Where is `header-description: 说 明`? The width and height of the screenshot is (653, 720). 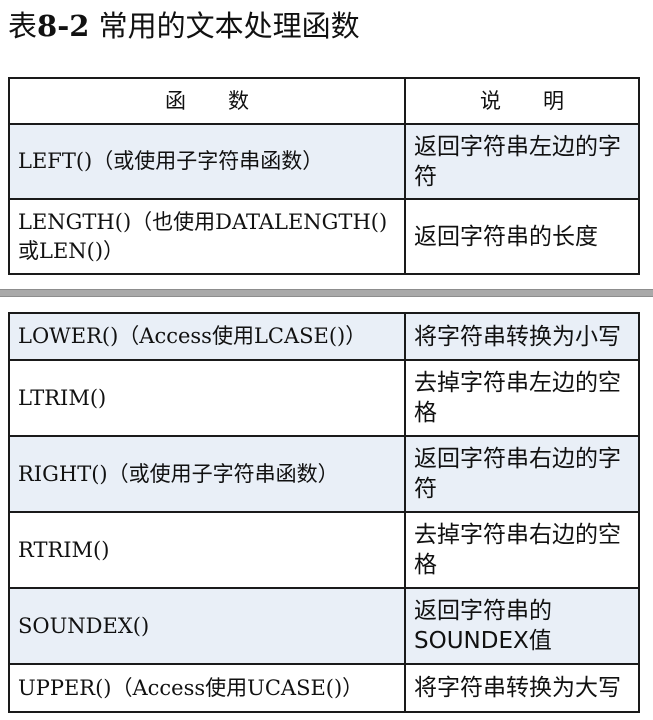
header-description: 说 明 is located at coordinates (522, 101).